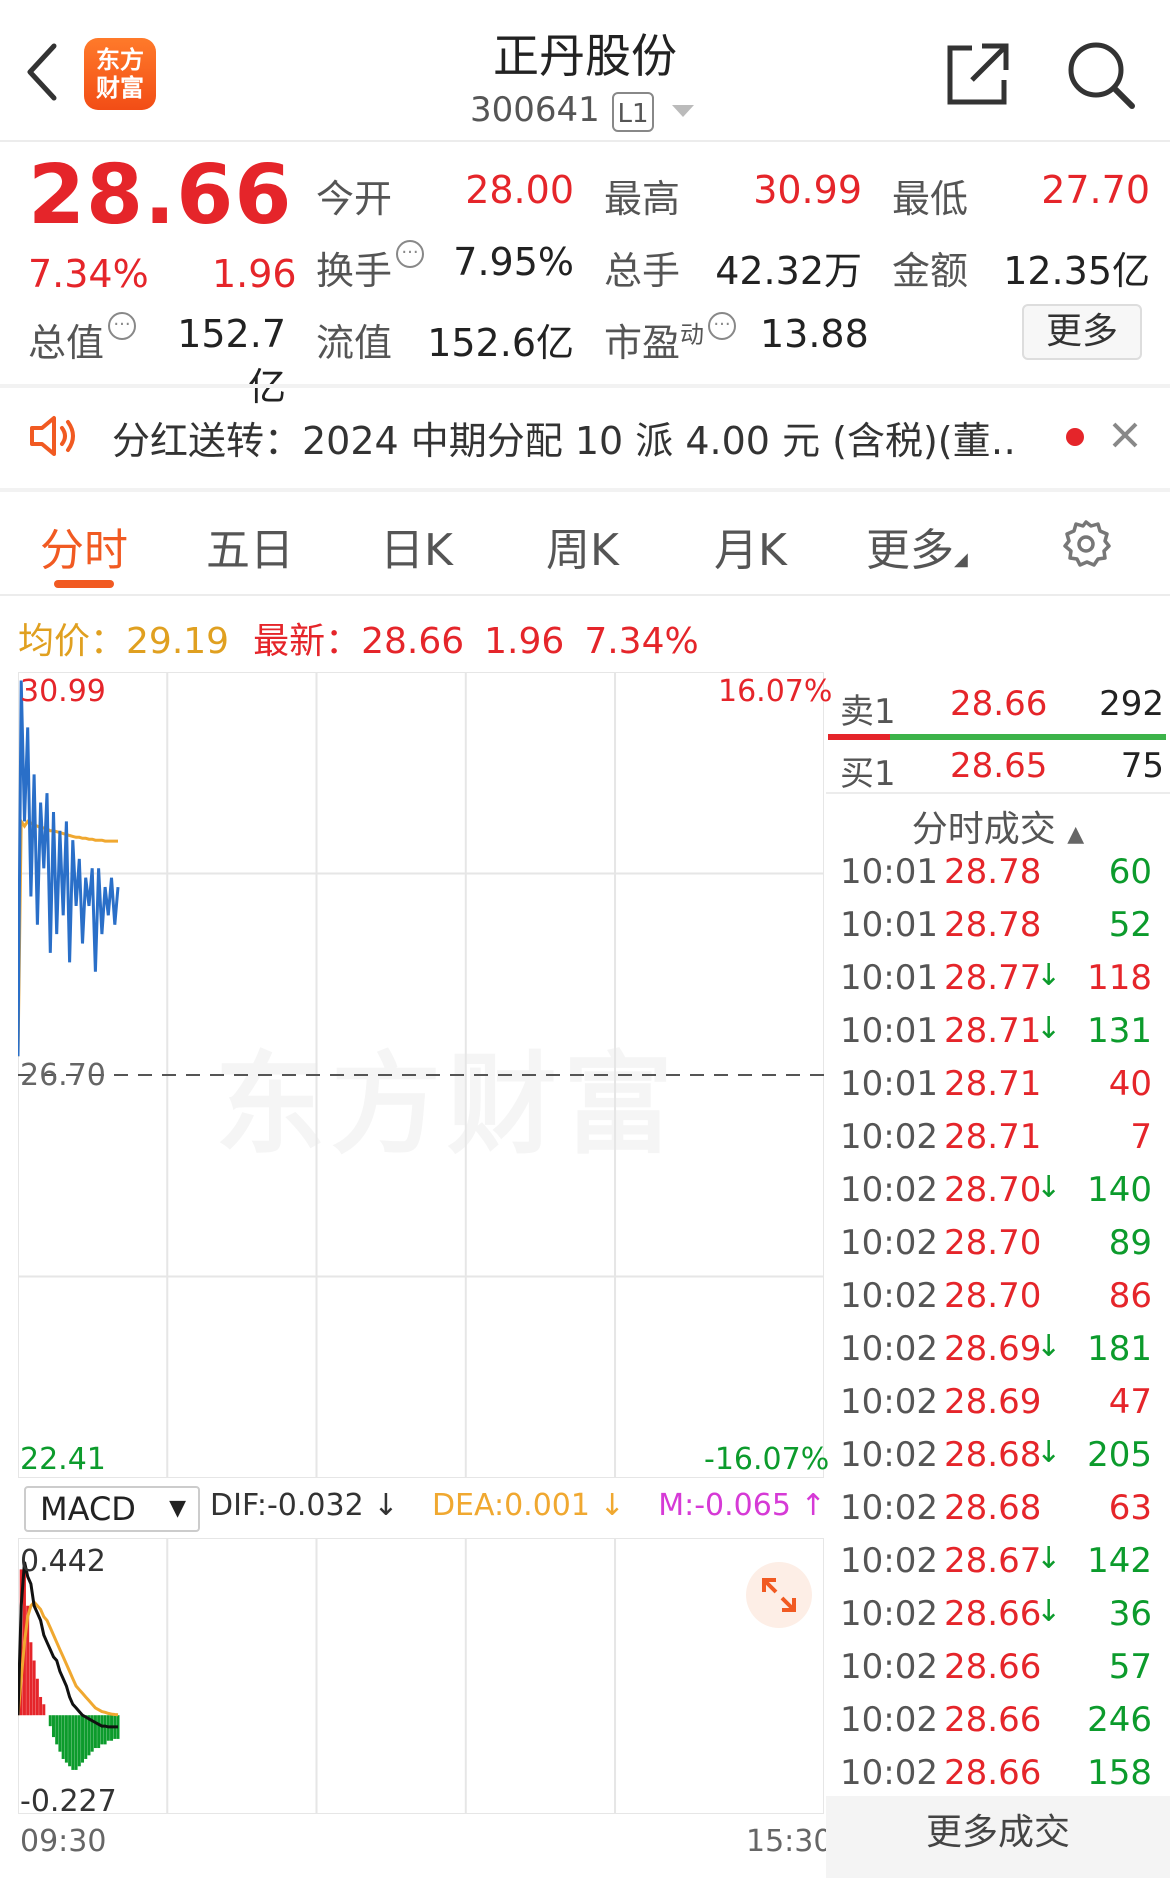 This screenshot has height=1878, width=1170. I want to click on float-cap-value: 152.6亿, so click(500, 343).